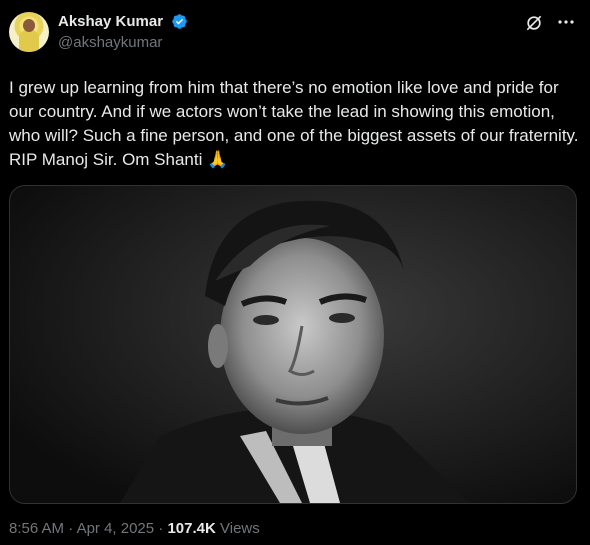  What do you see at coordinates (110, 21) in the screenshot?
I see `display-name: Akshay Kumar` at bounding box center [110, 21].